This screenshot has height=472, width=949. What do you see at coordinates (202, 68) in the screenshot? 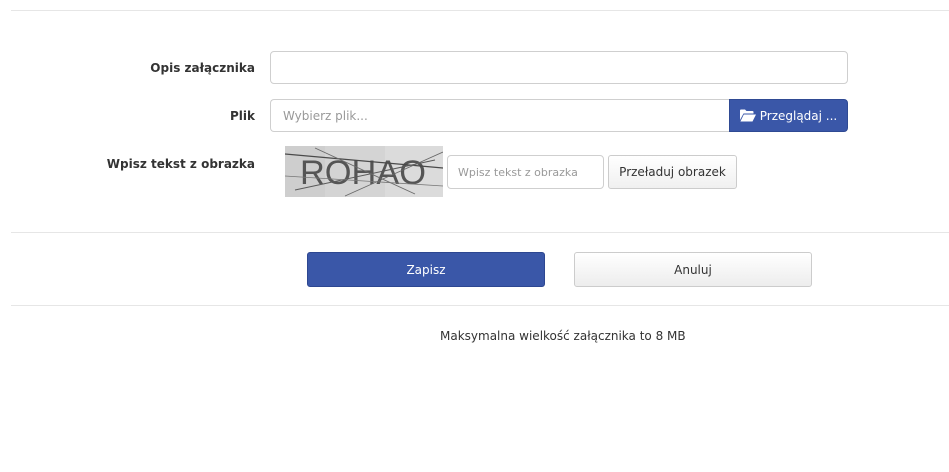
I see `description-label: Opis załącznika` at bounding box center [202, 68].